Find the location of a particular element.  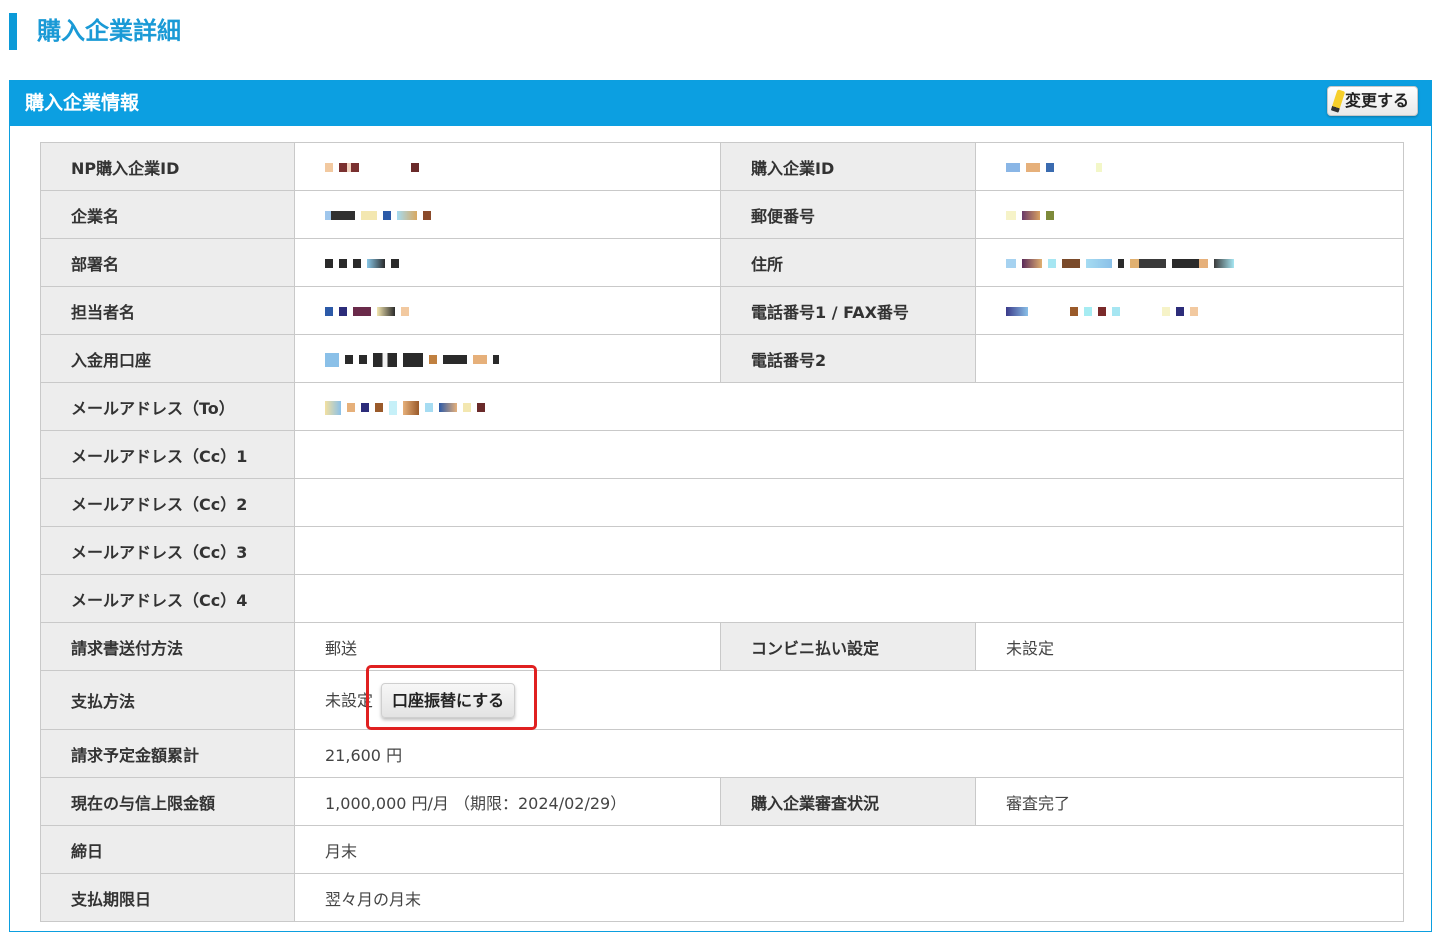

credit-limit-value: 1,000,000 円/月 （期限：2024/02/29） is located at coordinates (507, 801).